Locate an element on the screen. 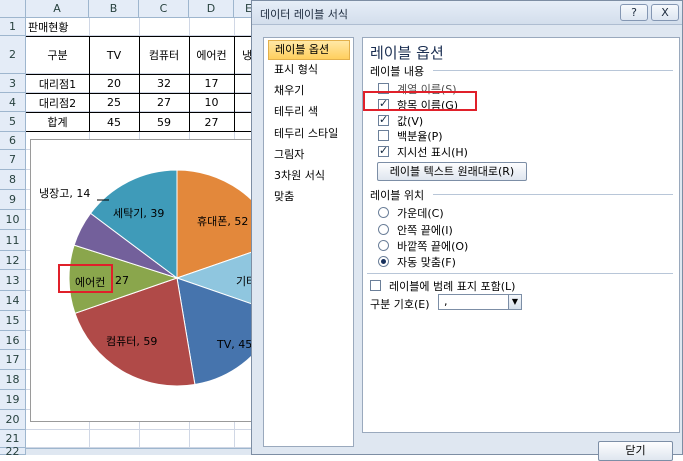 The image size is (683, 461). dialog-title: 데이터 레이블 서식 is located at coordinates (304, 14).